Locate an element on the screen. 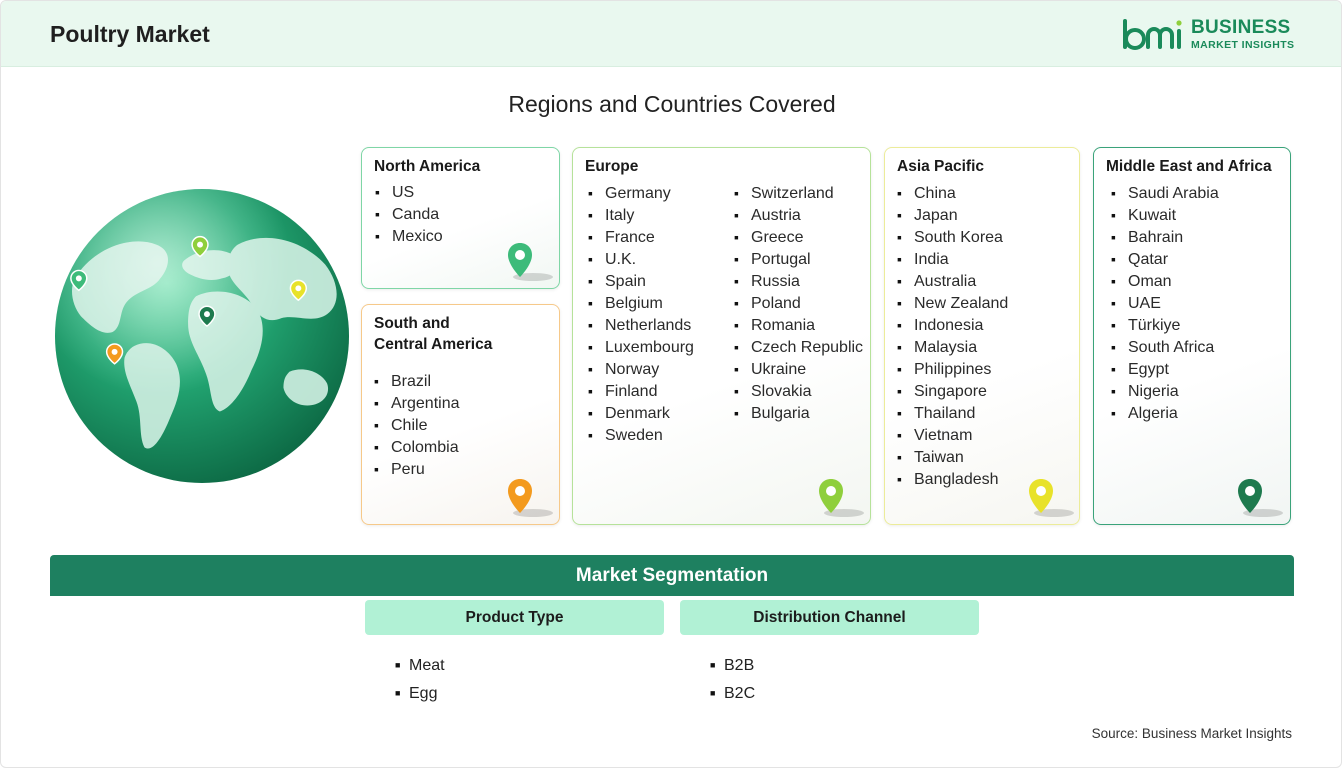  country-item: Nigeria is located at coordinates (1165, 391).